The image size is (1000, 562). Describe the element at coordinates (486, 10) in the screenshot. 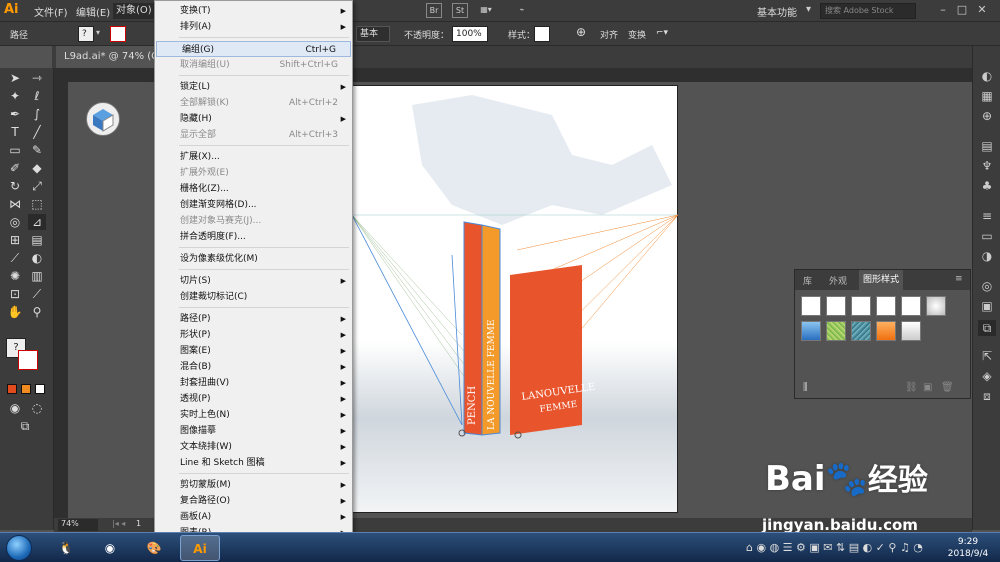

I see `arrange-documents-icon: ▦▾` at that location.